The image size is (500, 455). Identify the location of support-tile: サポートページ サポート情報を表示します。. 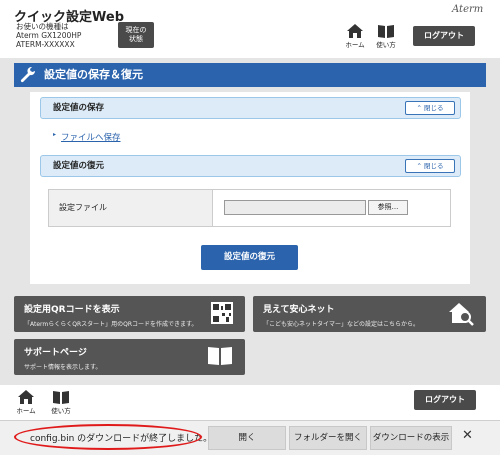
(129, 357).